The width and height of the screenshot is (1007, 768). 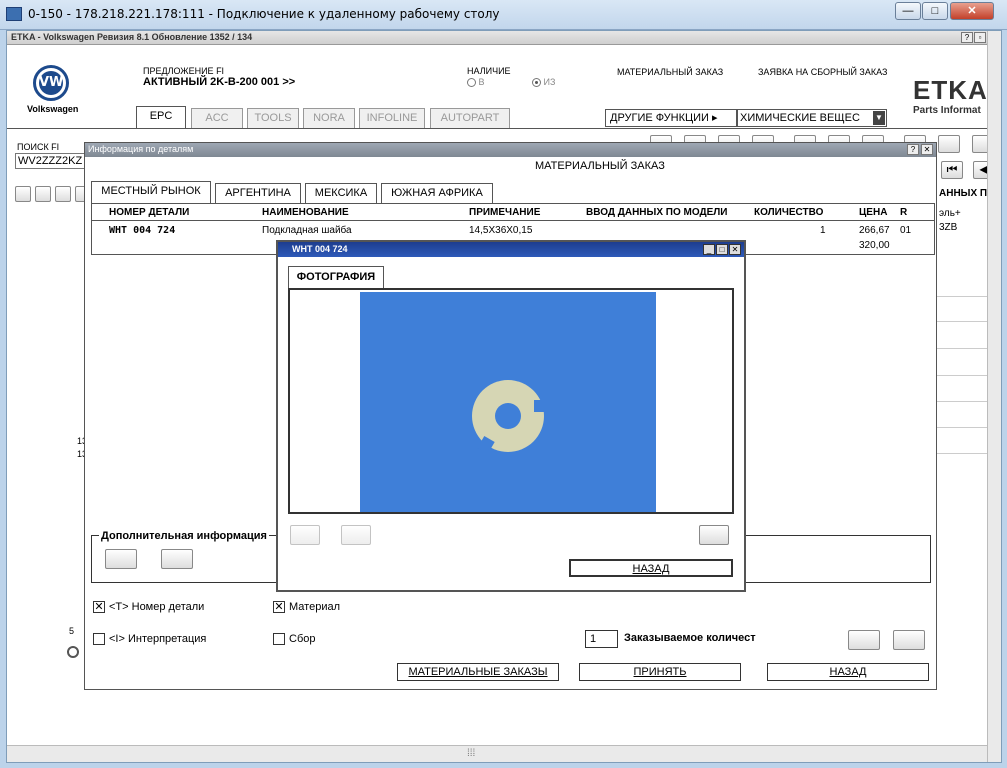 I want to click on part-number-checkbox: ✕, so click(x=99, y=607).